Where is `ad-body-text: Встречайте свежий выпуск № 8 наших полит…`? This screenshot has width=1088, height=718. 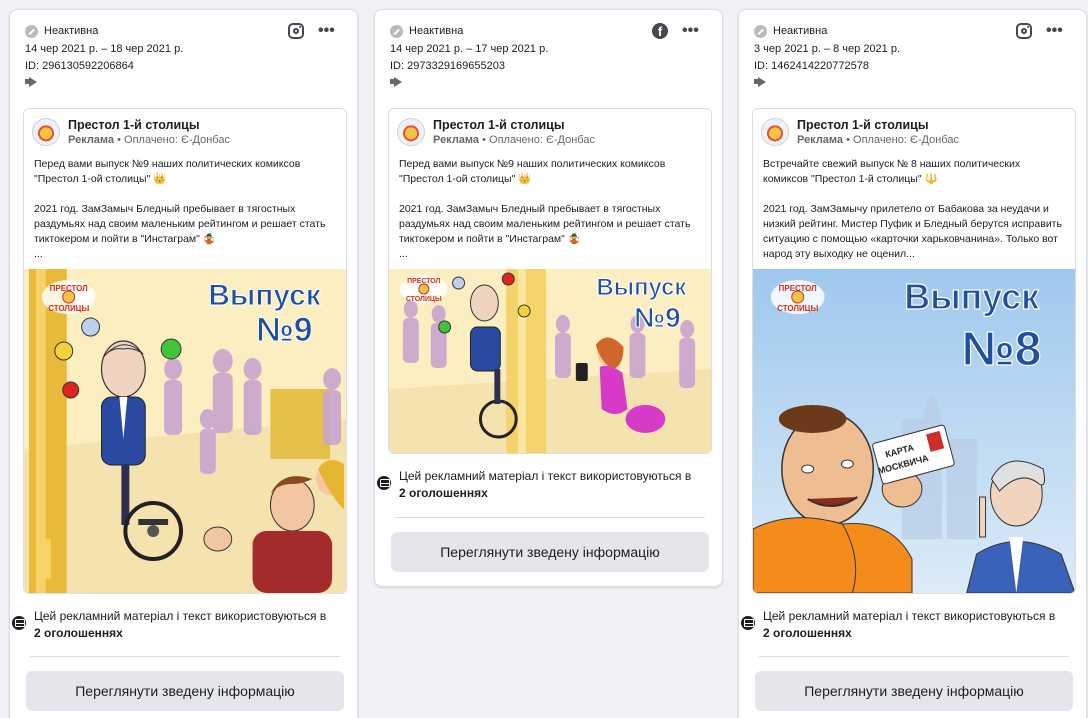 ad-body-text: Встречайте свежий выпуск № 8 наших полит… is located at coordinates (914, 207).